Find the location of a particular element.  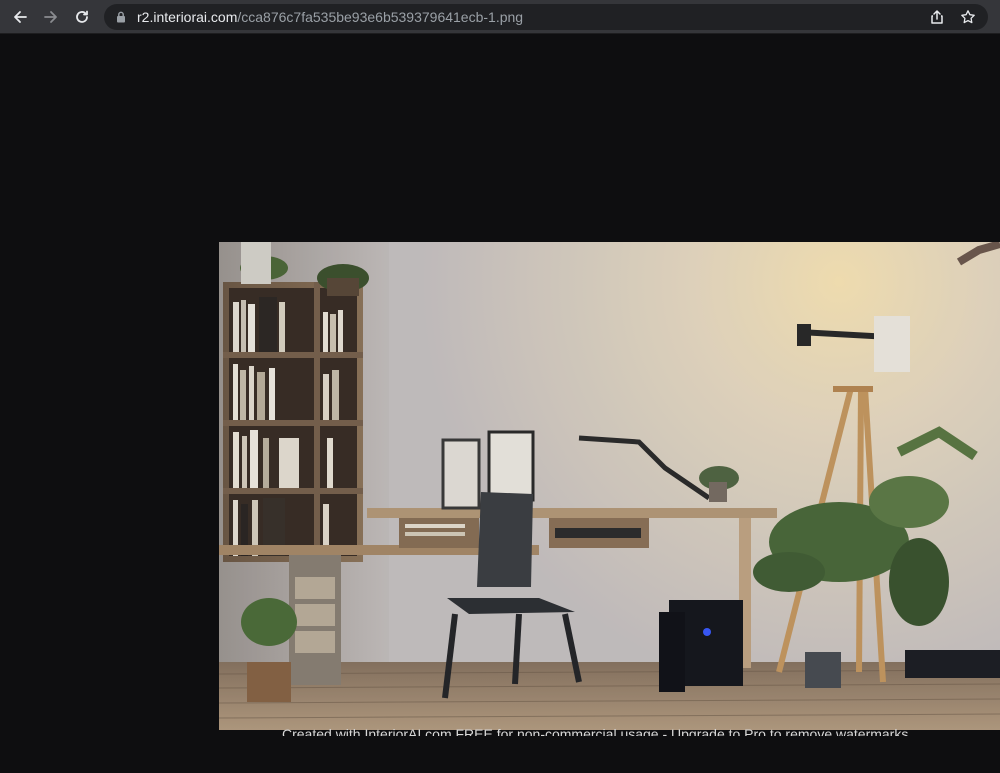

lock-icon is located at coordinates (121, 17).